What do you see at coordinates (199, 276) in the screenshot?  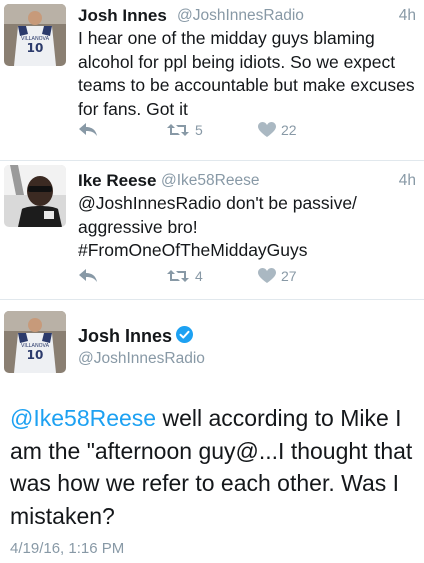 I see `retweet-count: 4` at bounding box center [199, 276].